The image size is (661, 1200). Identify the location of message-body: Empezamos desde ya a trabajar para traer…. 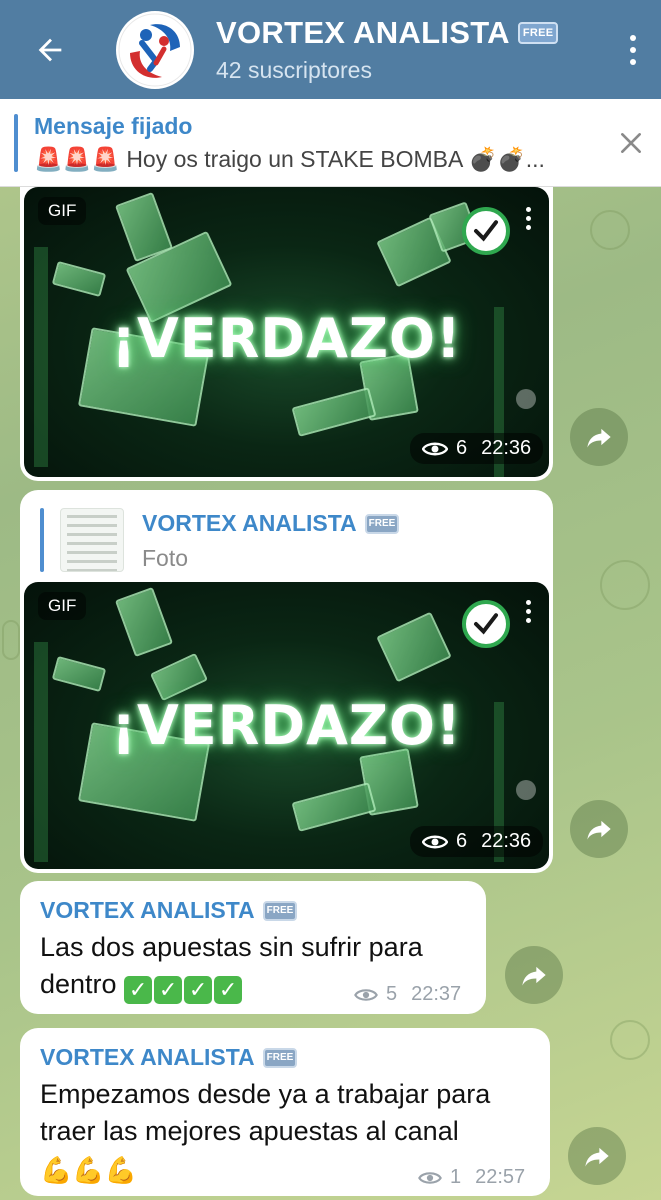
(265, 1112).